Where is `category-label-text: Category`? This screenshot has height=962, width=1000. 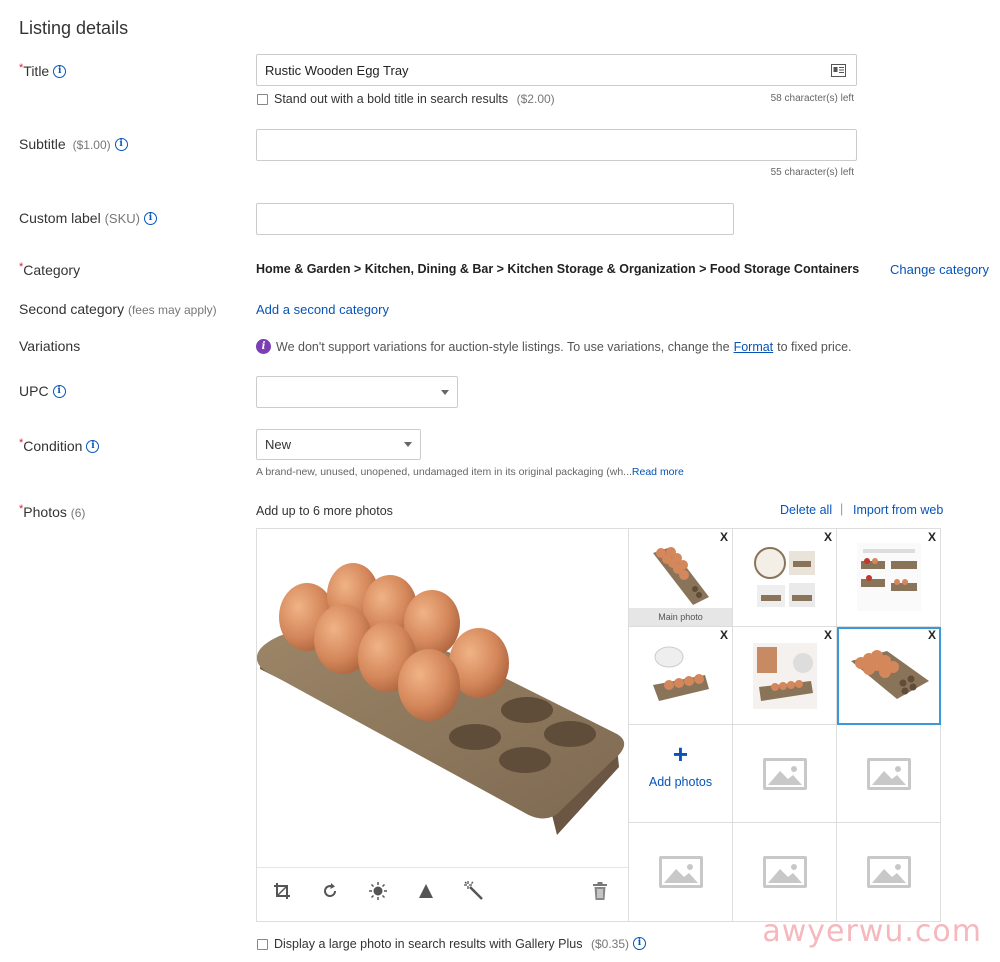 category-label-text: Category is located at coordinates (52, 270).